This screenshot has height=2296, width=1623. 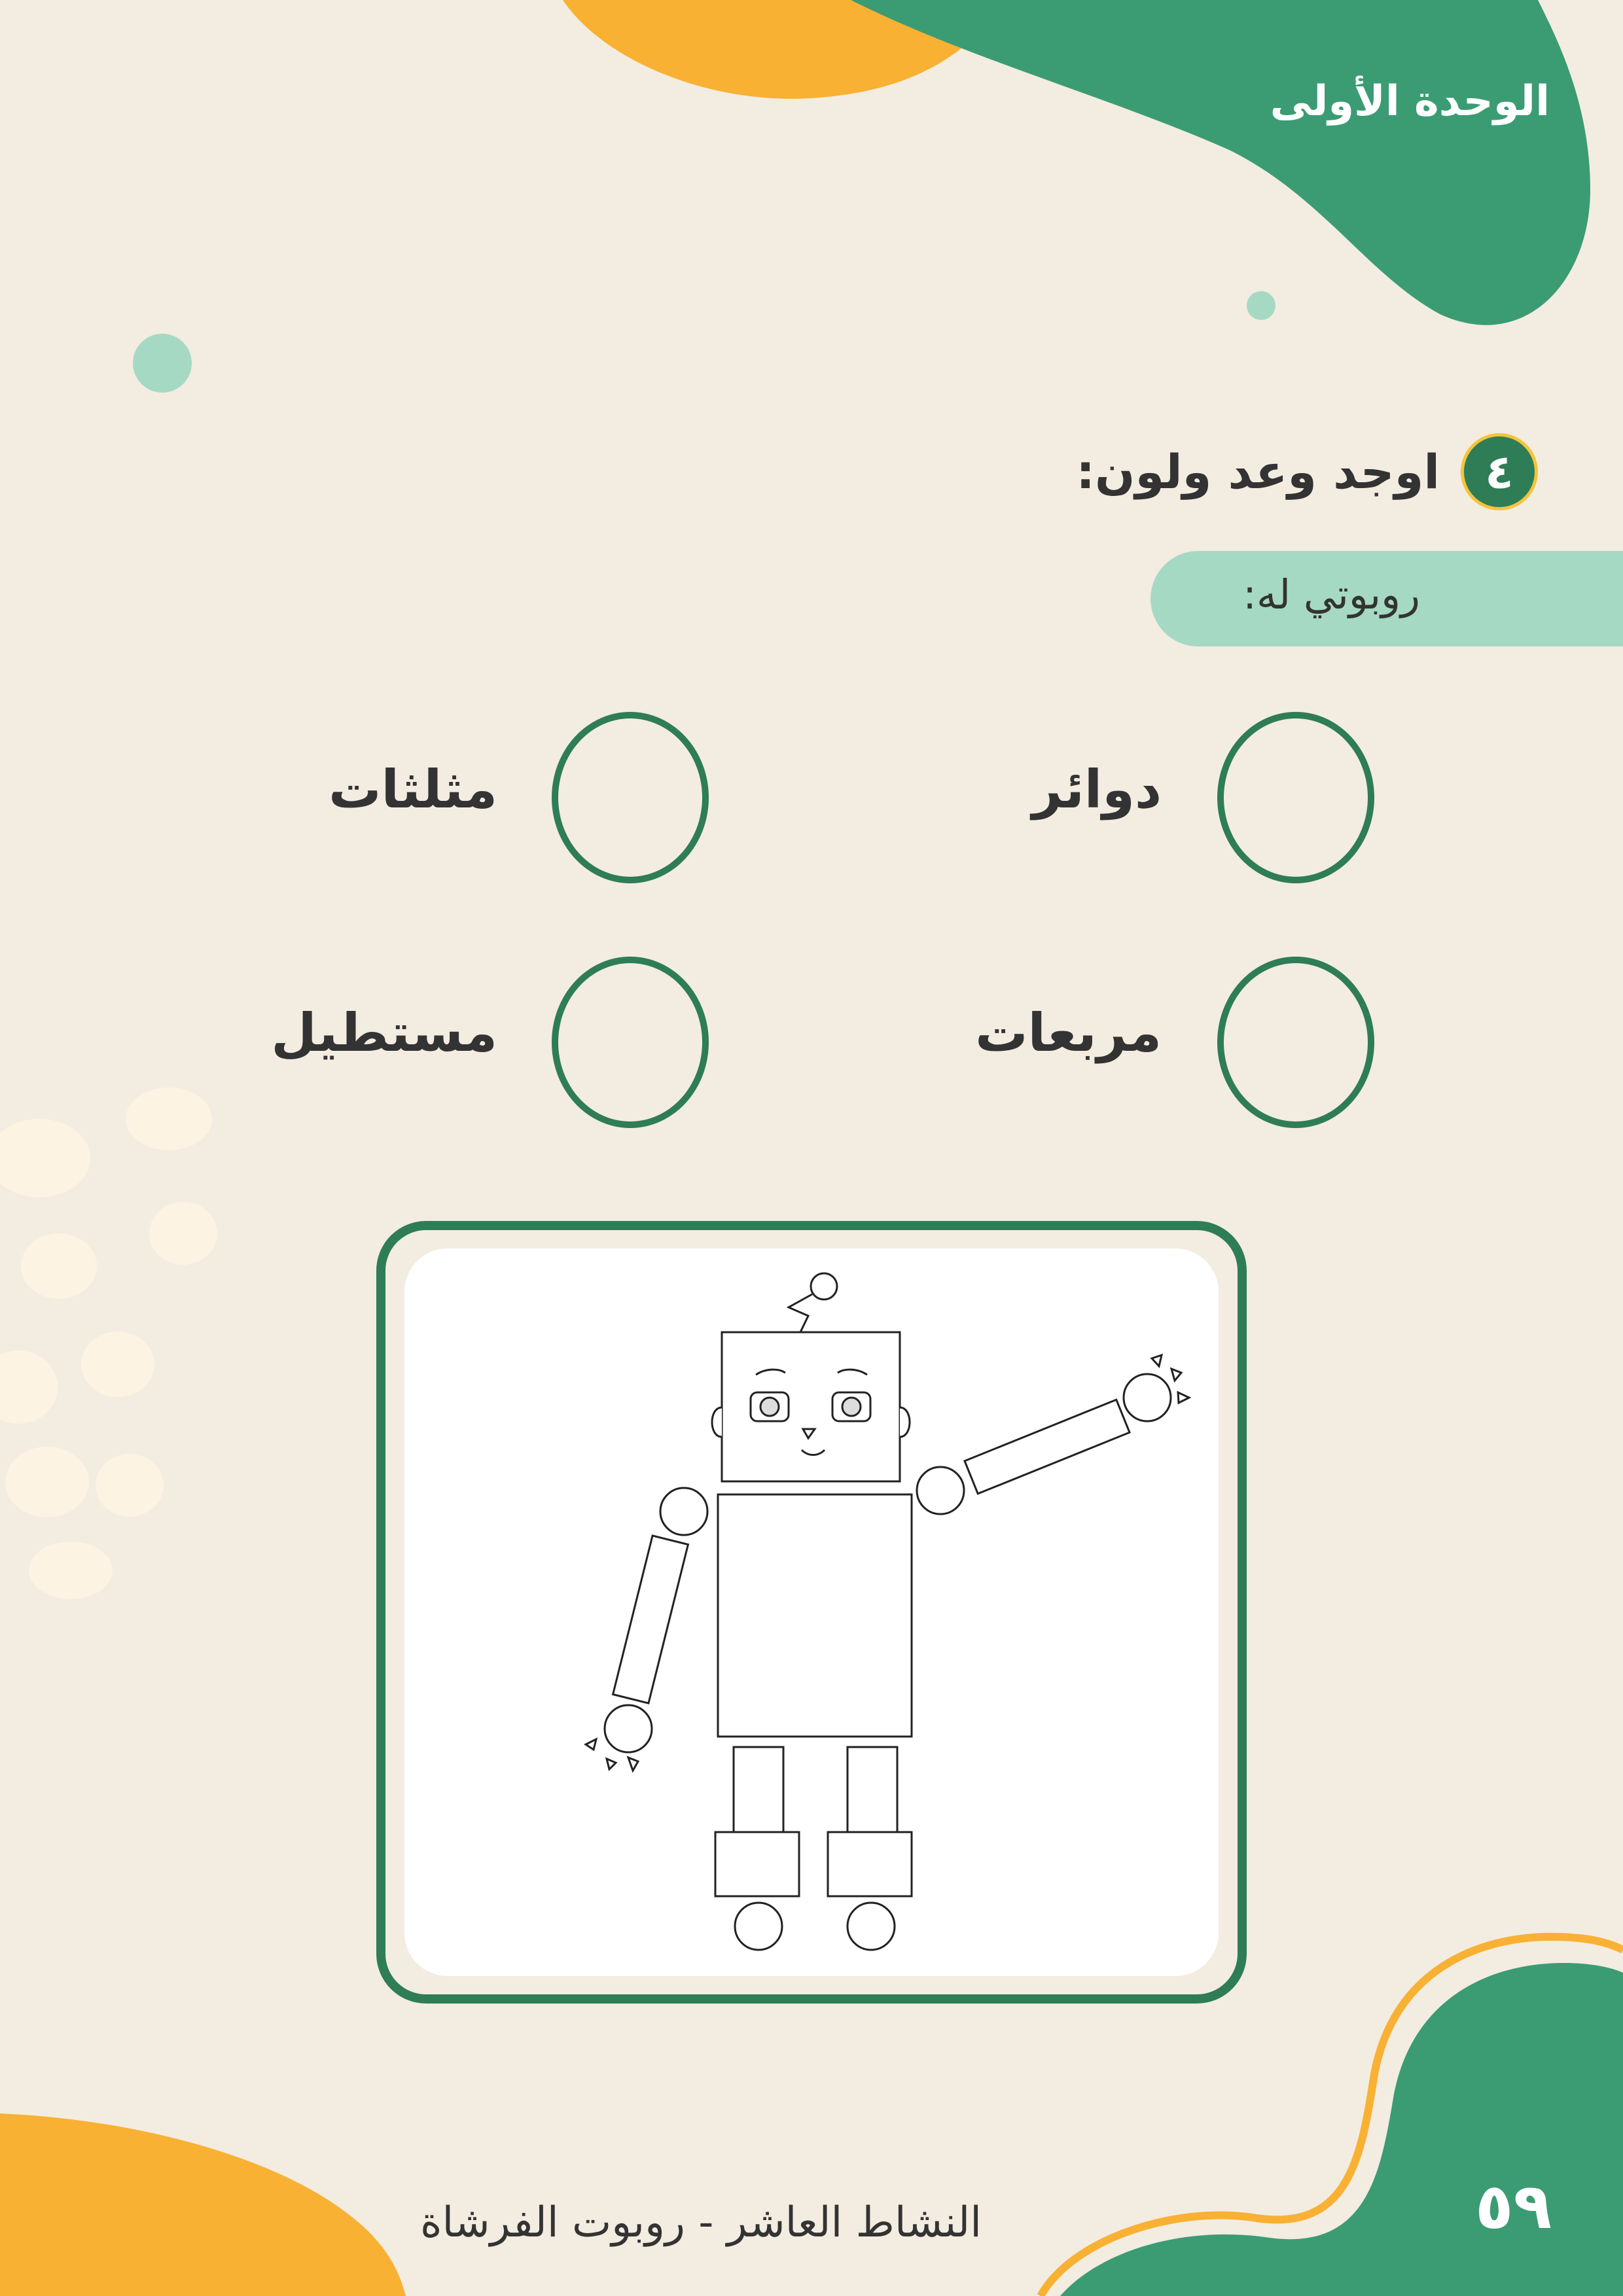 I want to click on count-circle-circles, so click(x=1295, y=798).